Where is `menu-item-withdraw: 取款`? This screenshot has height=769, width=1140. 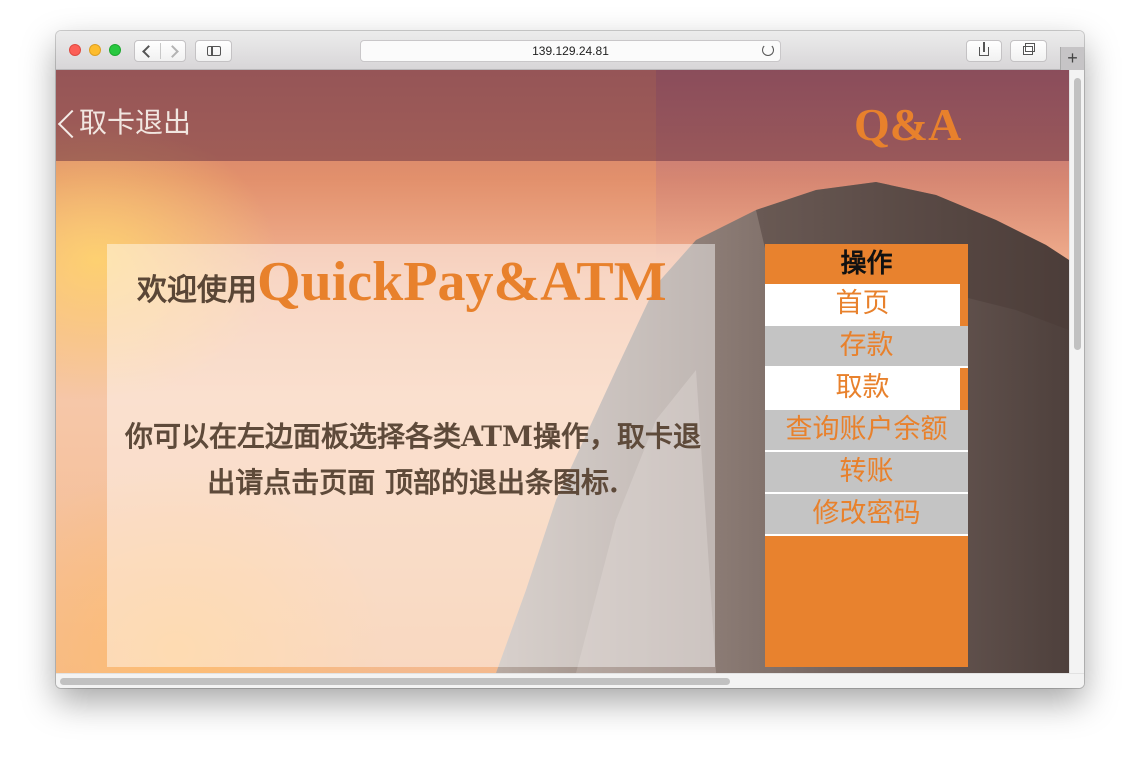 menu-item-withdraw: 取款 is located at coordinates (862, 389).